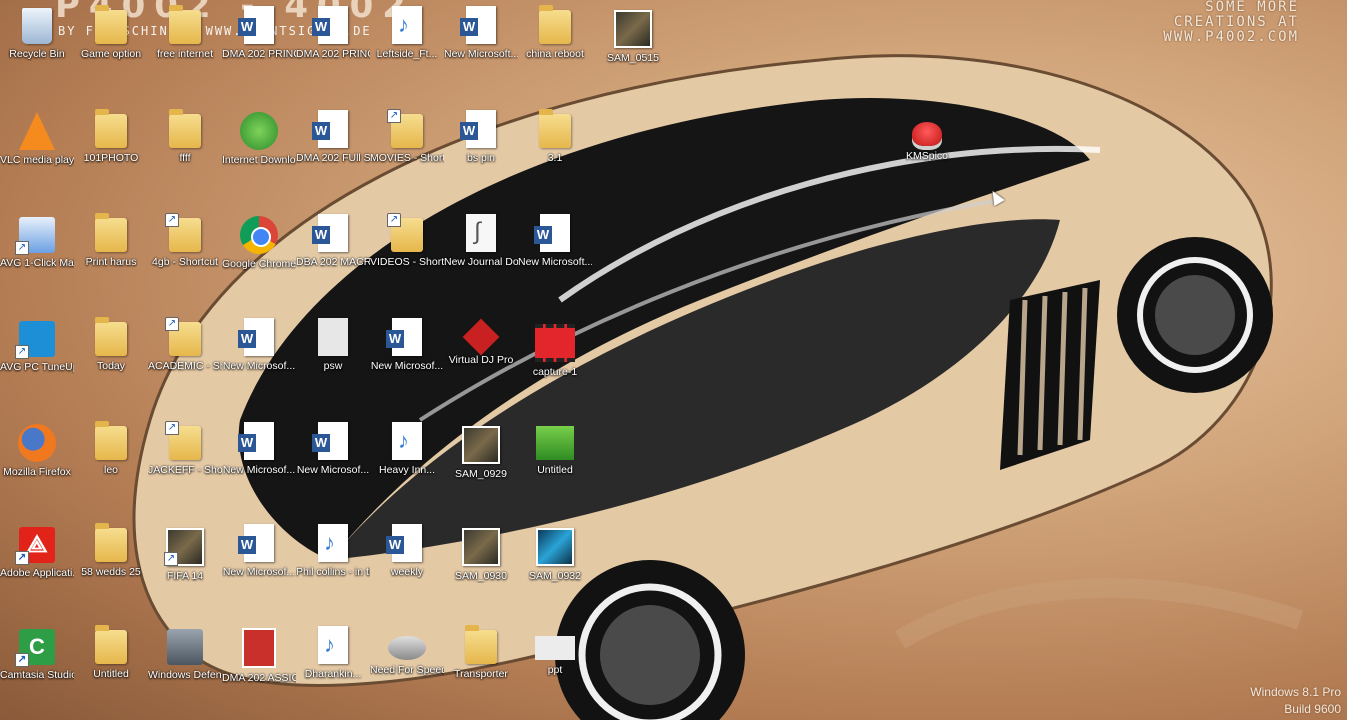 The height and width of the screenshot is (720, 1347). I want to click on desktop-icon-label: Game option, so click(111, 54).